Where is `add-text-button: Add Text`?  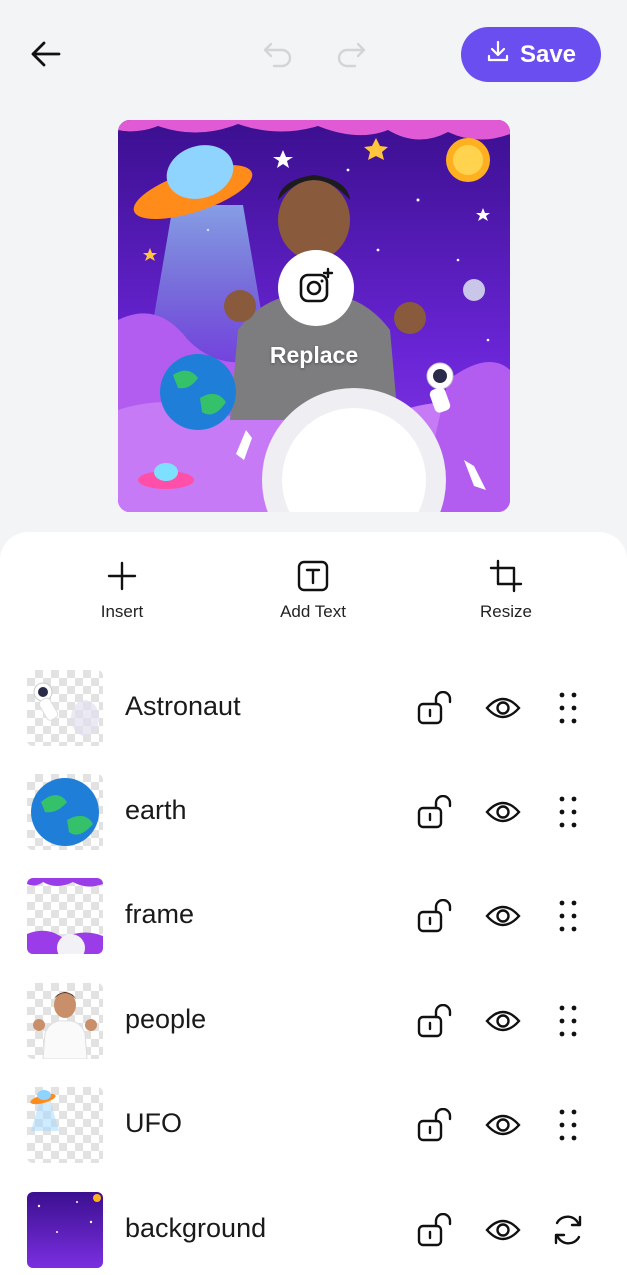
add-text-button: Add Text is located at coordinates (313, 592).